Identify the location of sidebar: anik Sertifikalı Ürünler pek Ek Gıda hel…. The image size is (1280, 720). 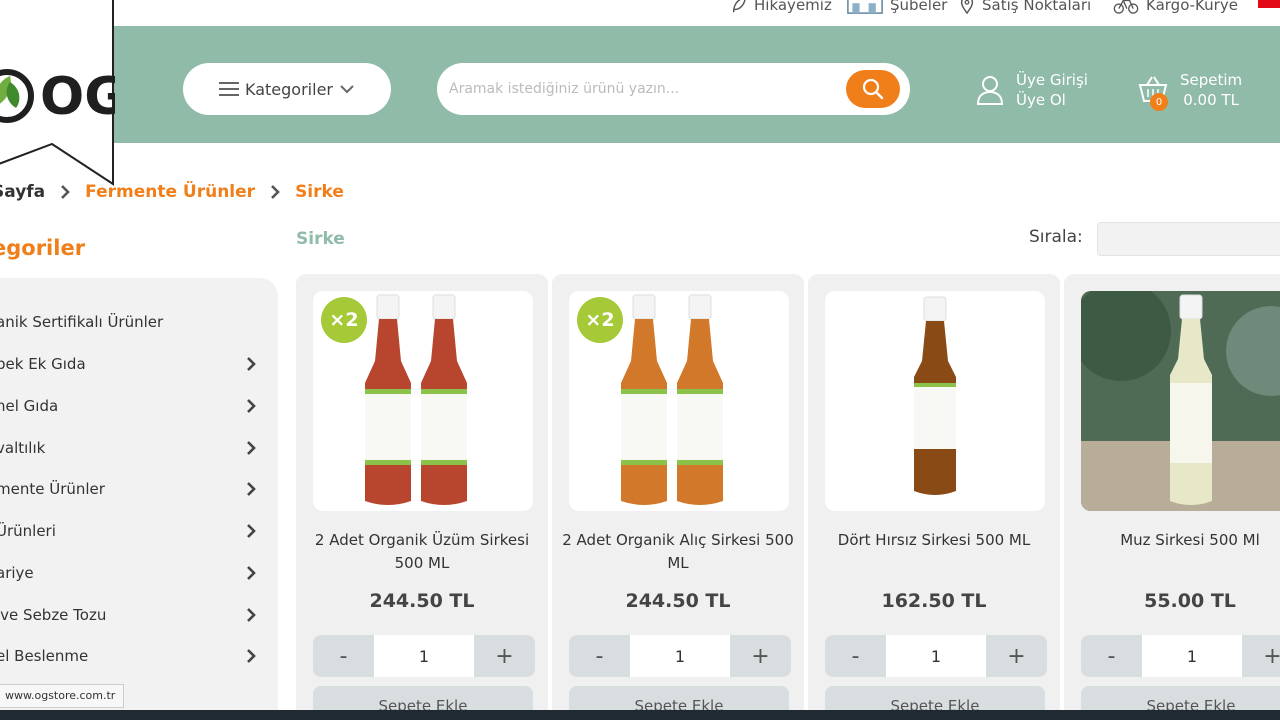
(139, 499).